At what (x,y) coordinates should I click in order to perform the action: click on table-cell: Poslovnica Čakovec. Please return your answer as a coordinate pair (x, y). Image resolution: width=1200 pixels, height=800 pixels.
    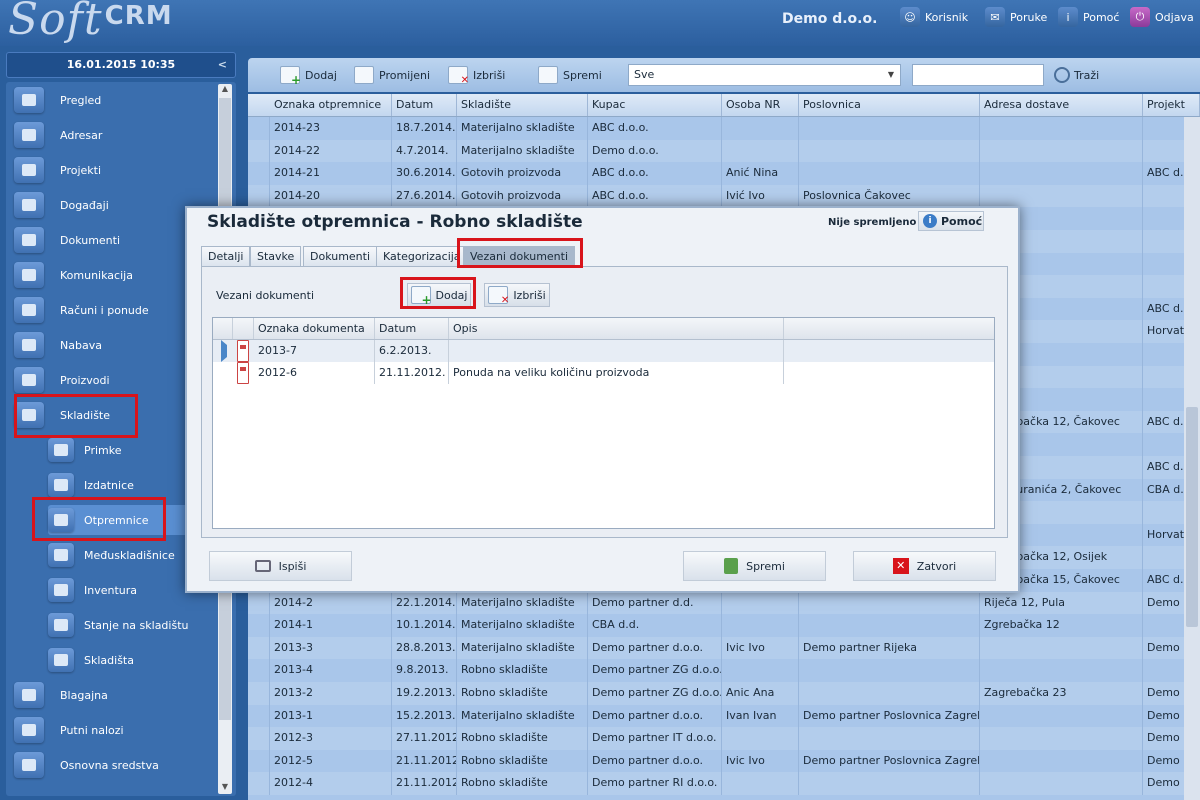
    Looking at the image, I should click on (889, 196).